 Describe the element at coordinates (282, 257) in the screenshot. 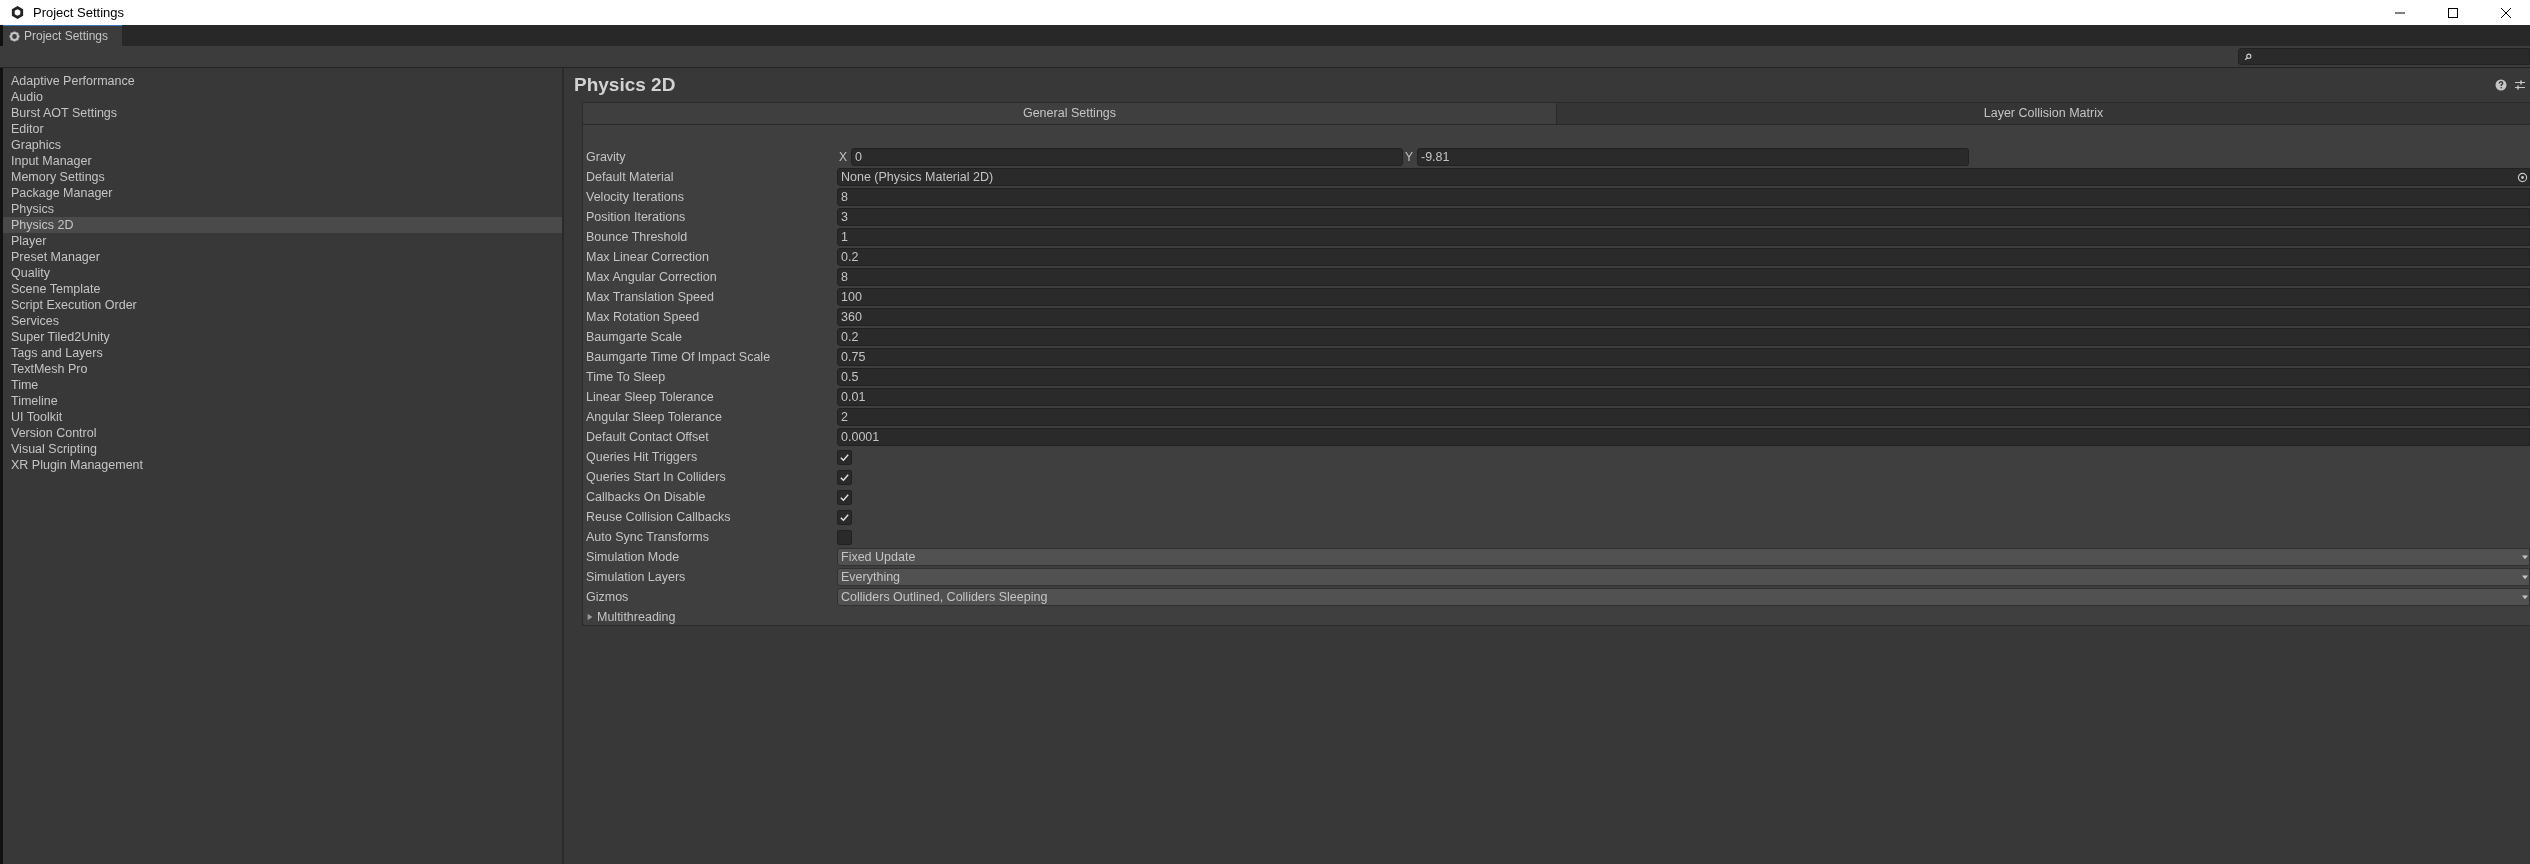

I see `sidebar-item: Preset Manager` at that location.